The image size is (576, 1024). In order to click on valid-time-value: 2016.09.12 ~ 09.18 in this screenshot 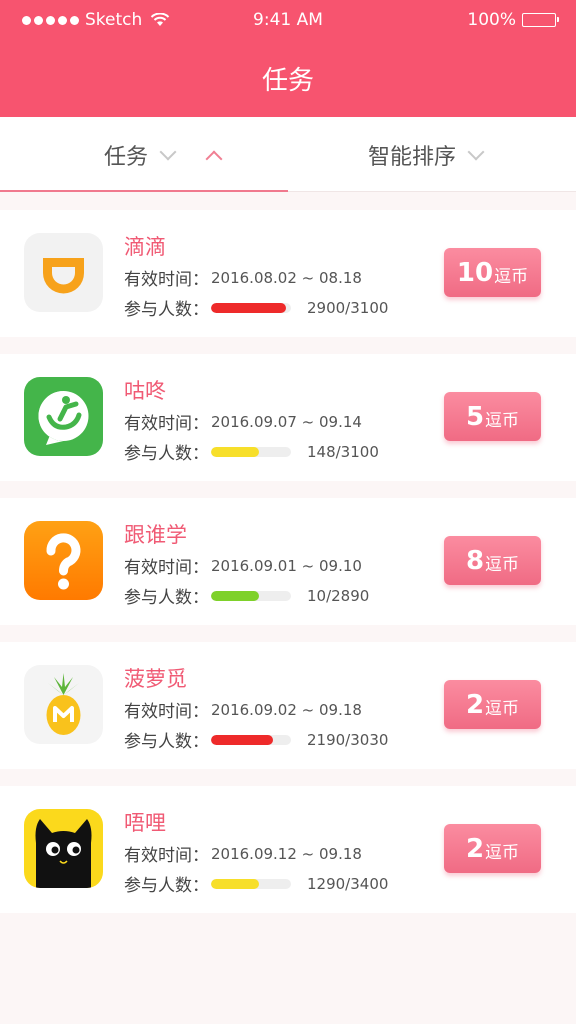, I will do `click(286, 853)`.